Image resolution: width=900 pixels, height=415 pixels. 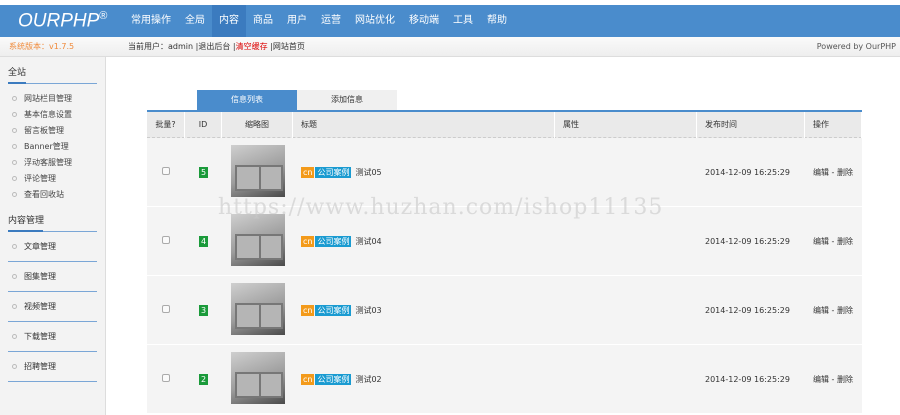 I want to click on logo-mark: ®, so click(x=103, y=15).